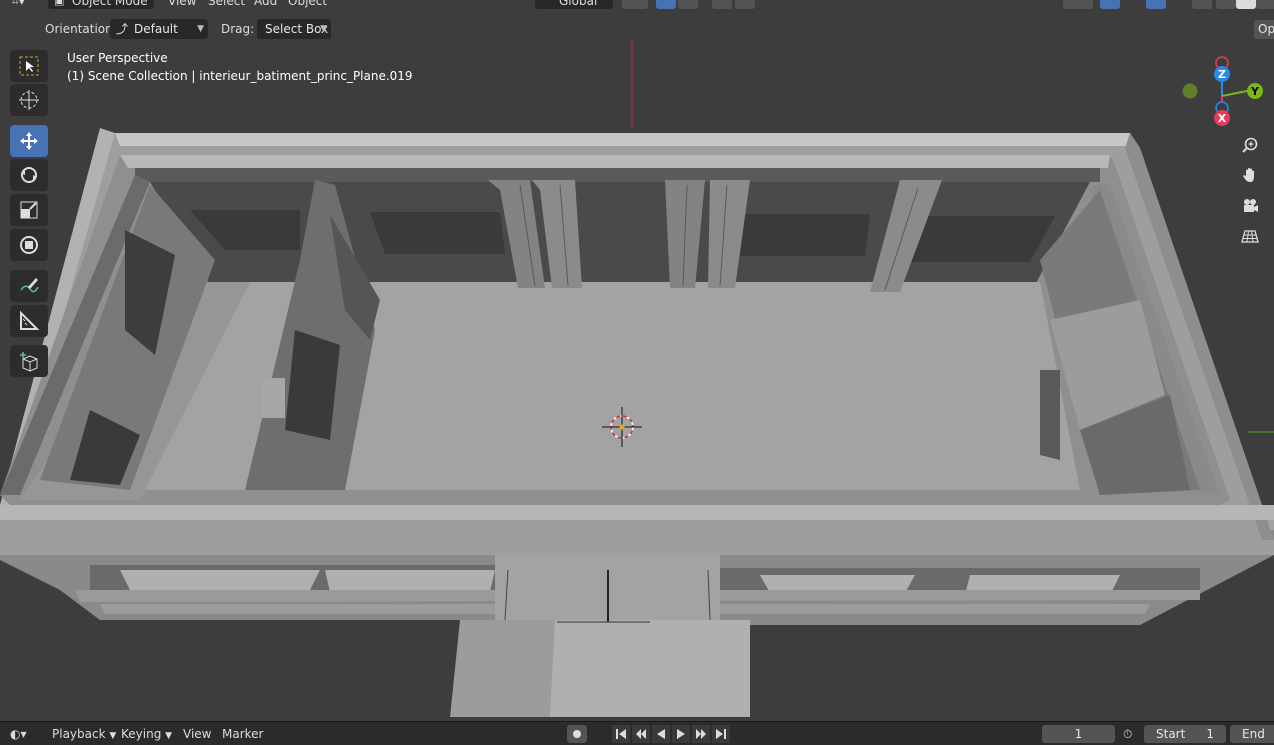  What do you see at coordinates (182, 4) in the screenshot?
I see `menu-view: View` at bounding box center [182, 4].